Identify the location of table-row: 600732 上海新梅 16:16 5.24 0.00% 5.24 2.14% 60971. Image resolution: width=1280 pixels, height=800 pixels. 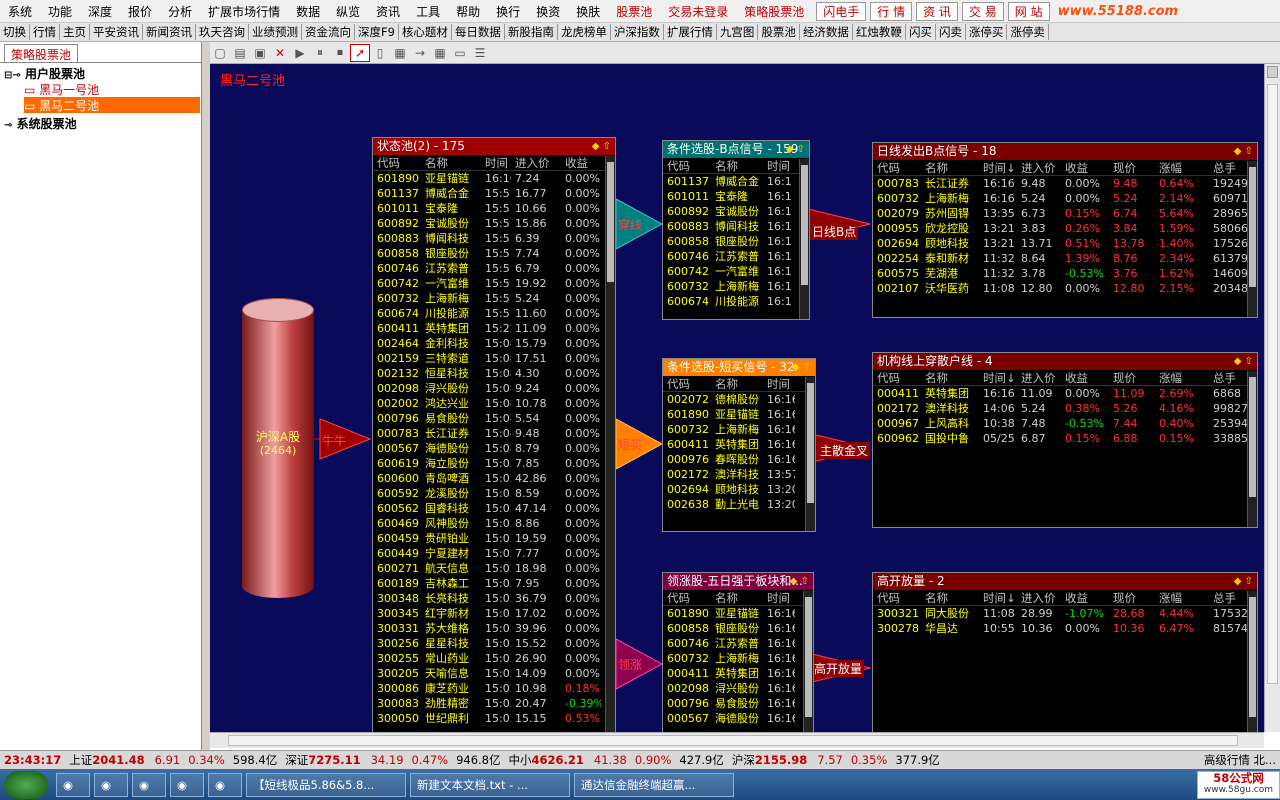
(1065, 198).